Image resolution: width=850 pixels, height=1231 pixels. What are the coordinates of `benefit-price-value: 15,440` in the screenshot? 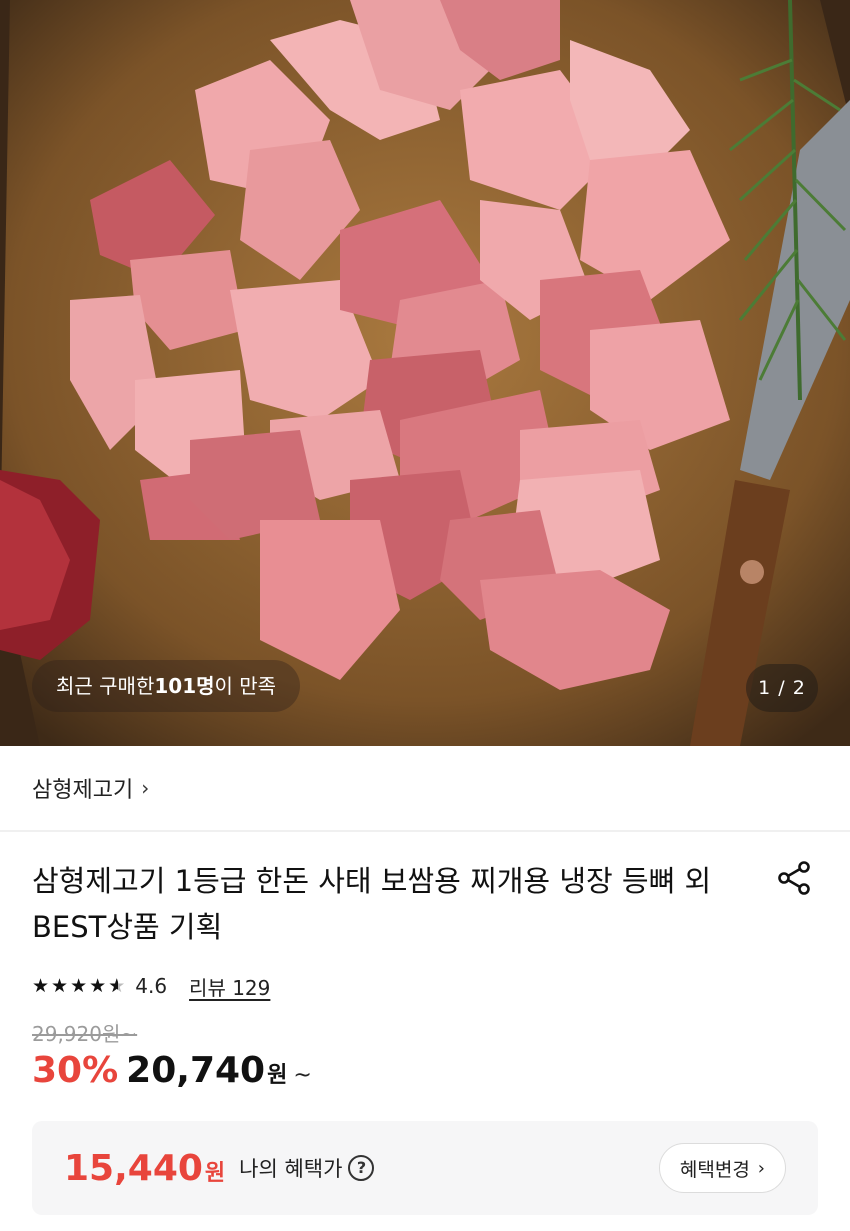 It's located at (133, 1168).